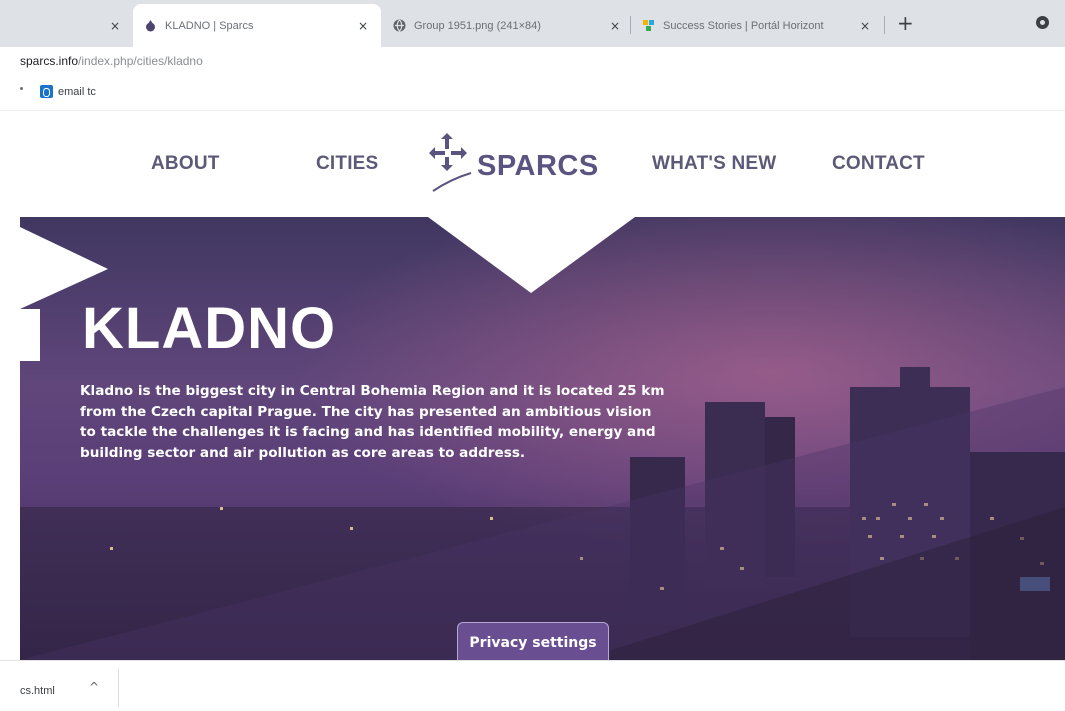 Image resolution: width=1065 pixels, height=711 pixels. I want to click on new-tab-plus-icon: +, so click(905, 23).